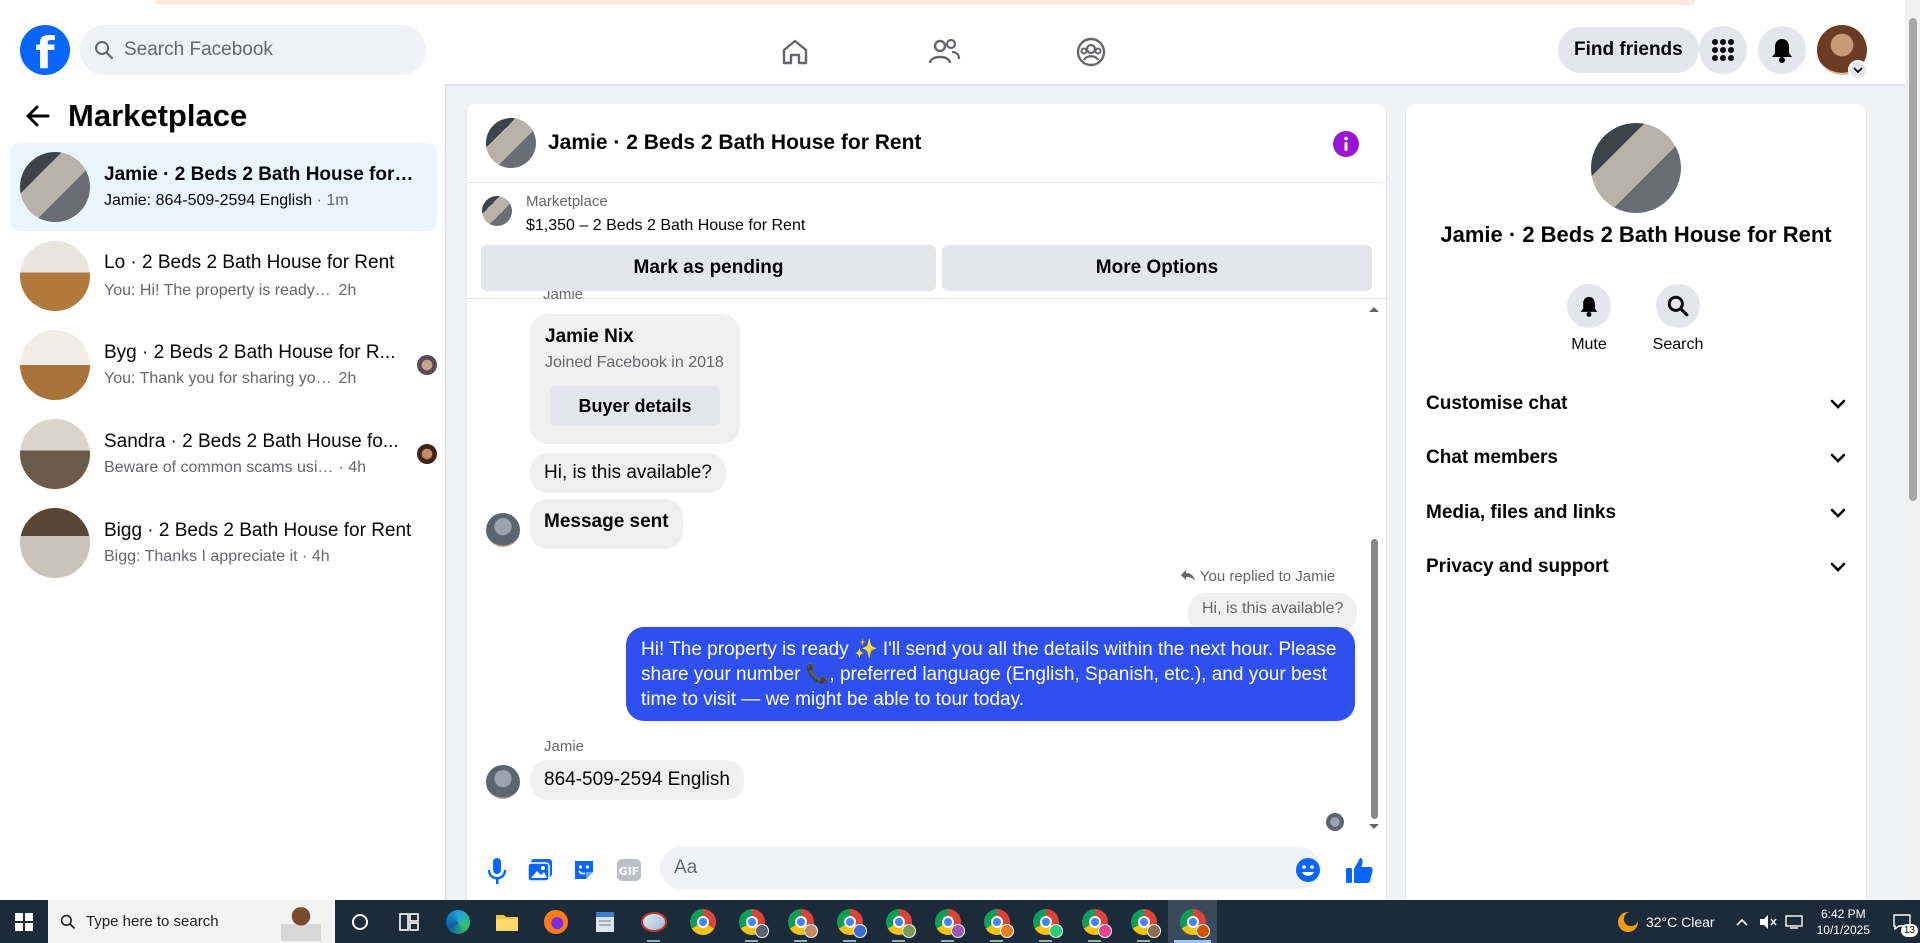 The width and height of the screenshot is (1920, 943). What do you see at coordinates (408, 921) in the screenshot?
I see `task-view-icon` at bounding box center [408, 921].